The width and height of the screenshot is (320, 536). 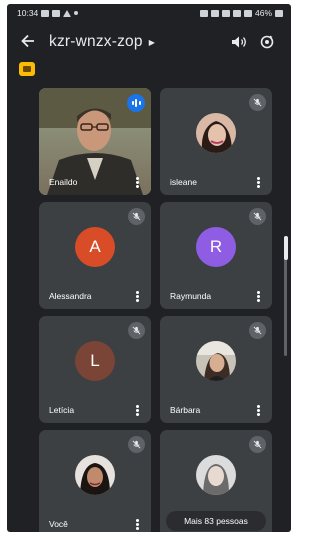 What do you see at coordinates (191, 296) in the screenshot?
I see `participant-name: Raymunda` at bounding box center [191, 296].